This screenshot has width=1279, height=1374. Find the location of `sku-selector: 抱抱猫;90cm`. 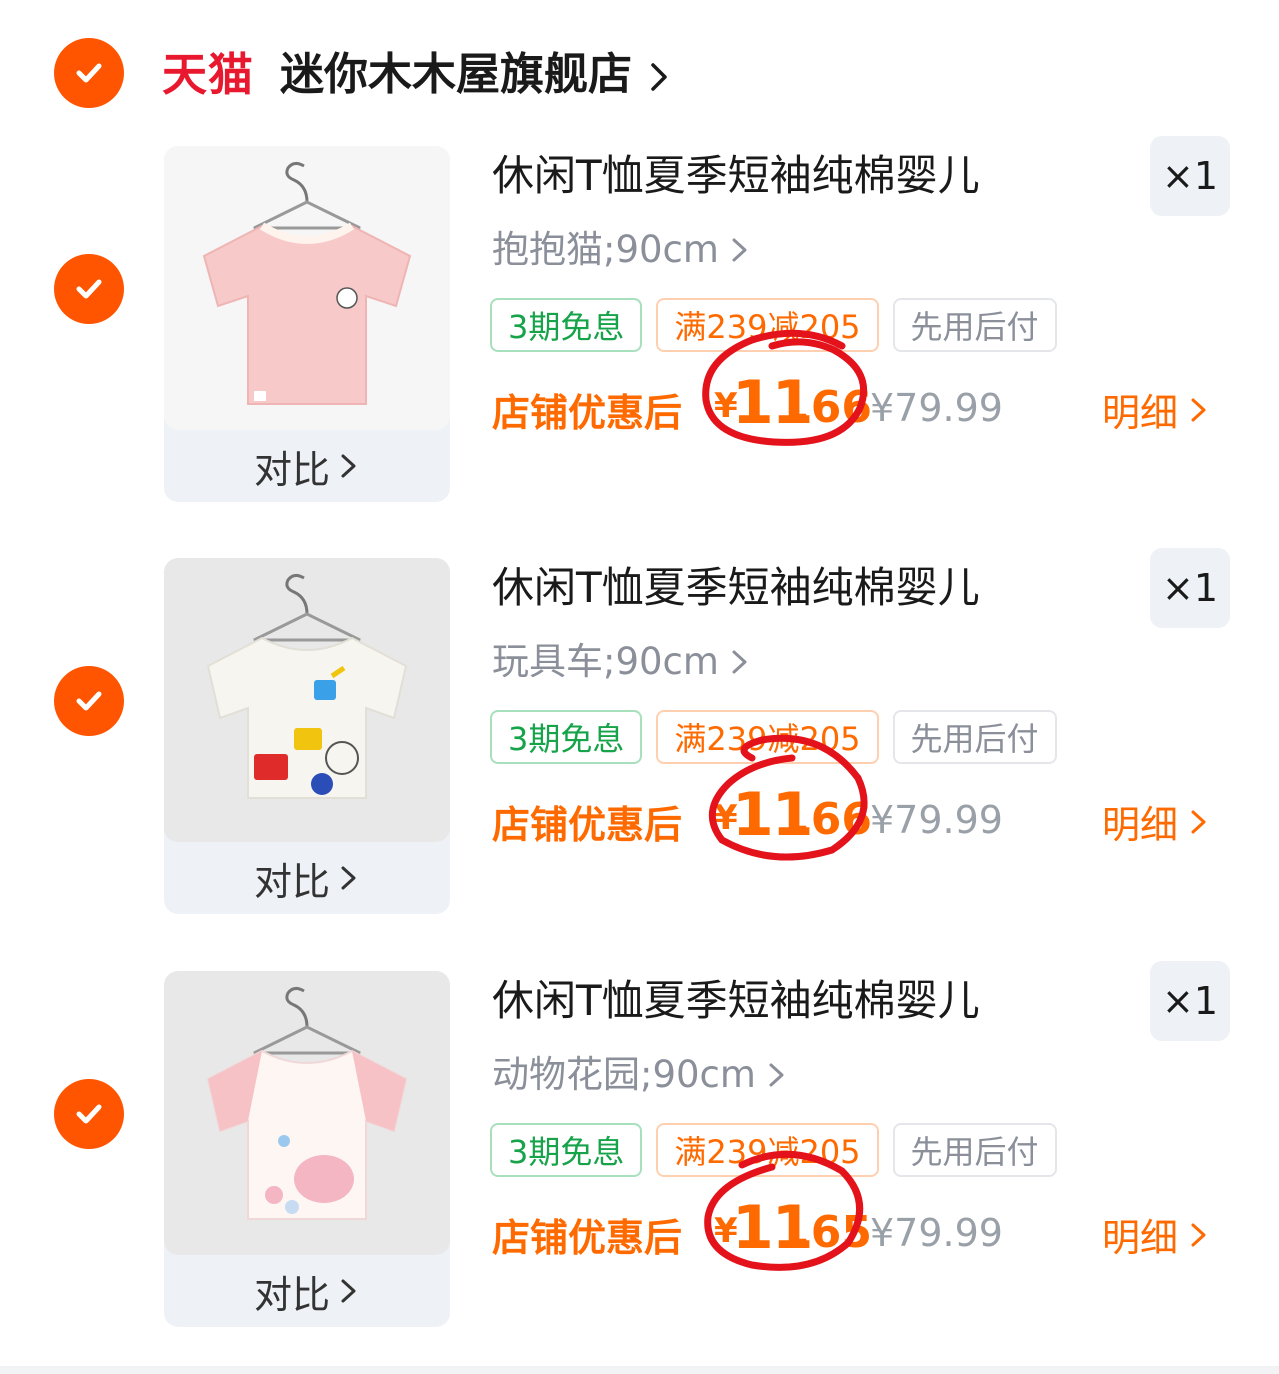

sku-selector: 抱抱猫;90cm is located at coordinates (621, 250).